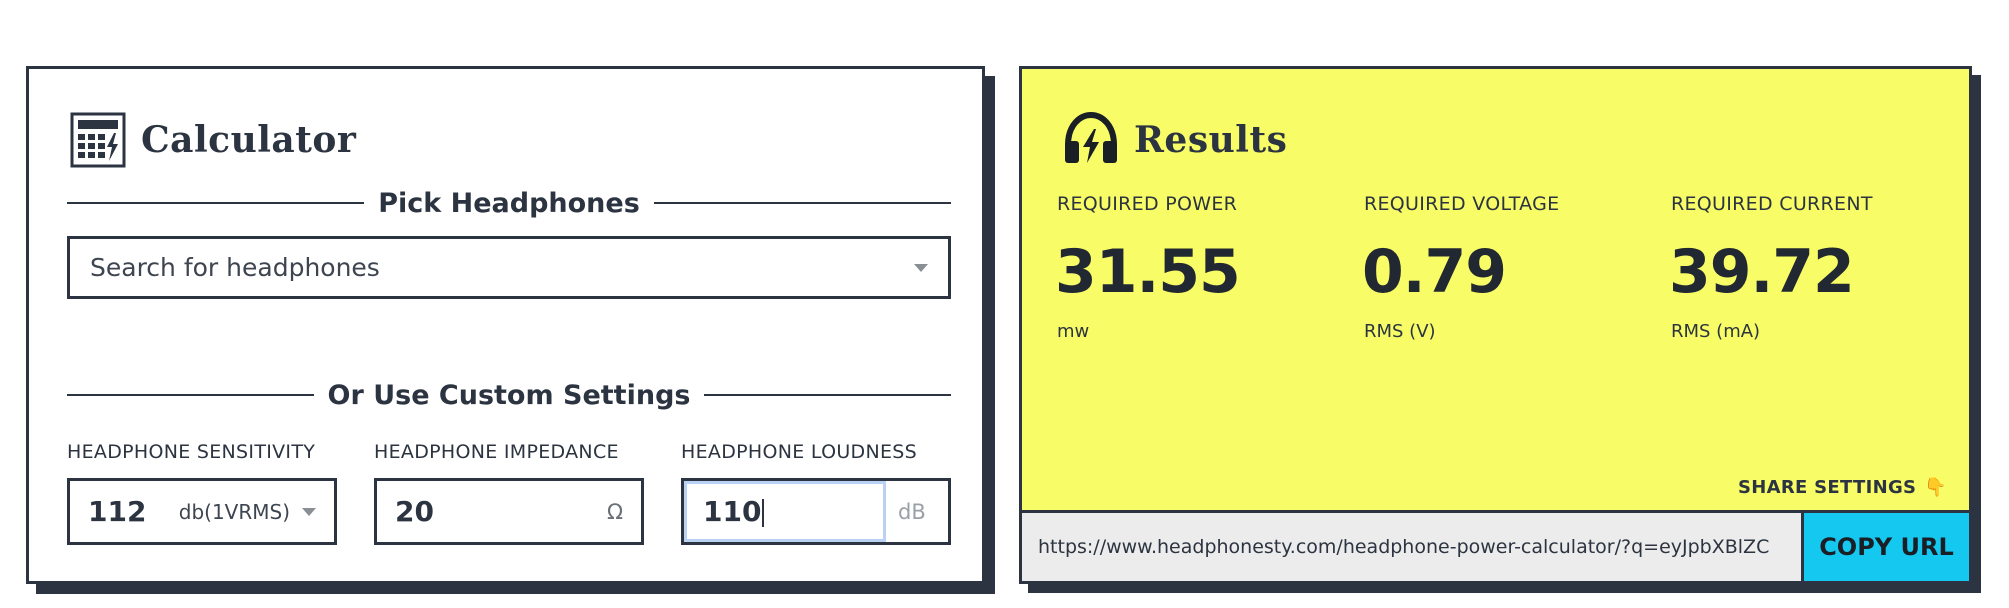  Describe the element at coordinates (234, 512) in the screenshot. I see `sensitivity-unit-select: db(1VRMS)` at that location.